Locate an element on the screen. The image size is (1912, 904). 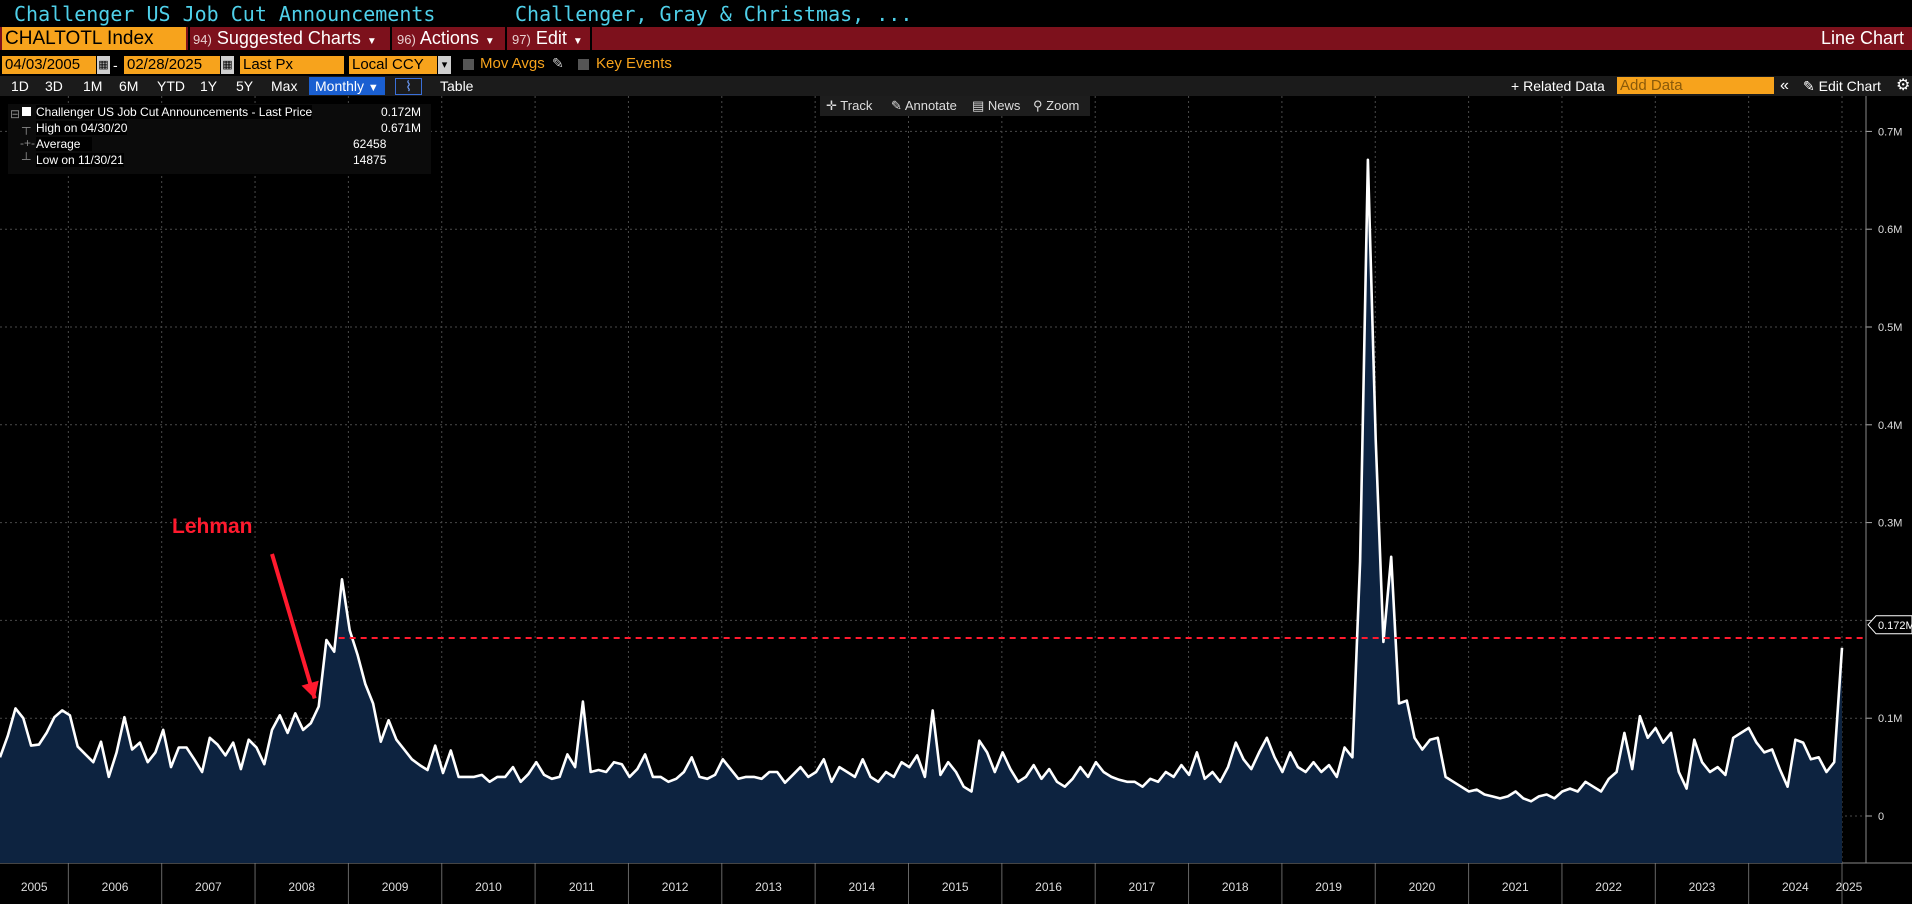
period-6m: 6M is located at coordinates (128, 86).